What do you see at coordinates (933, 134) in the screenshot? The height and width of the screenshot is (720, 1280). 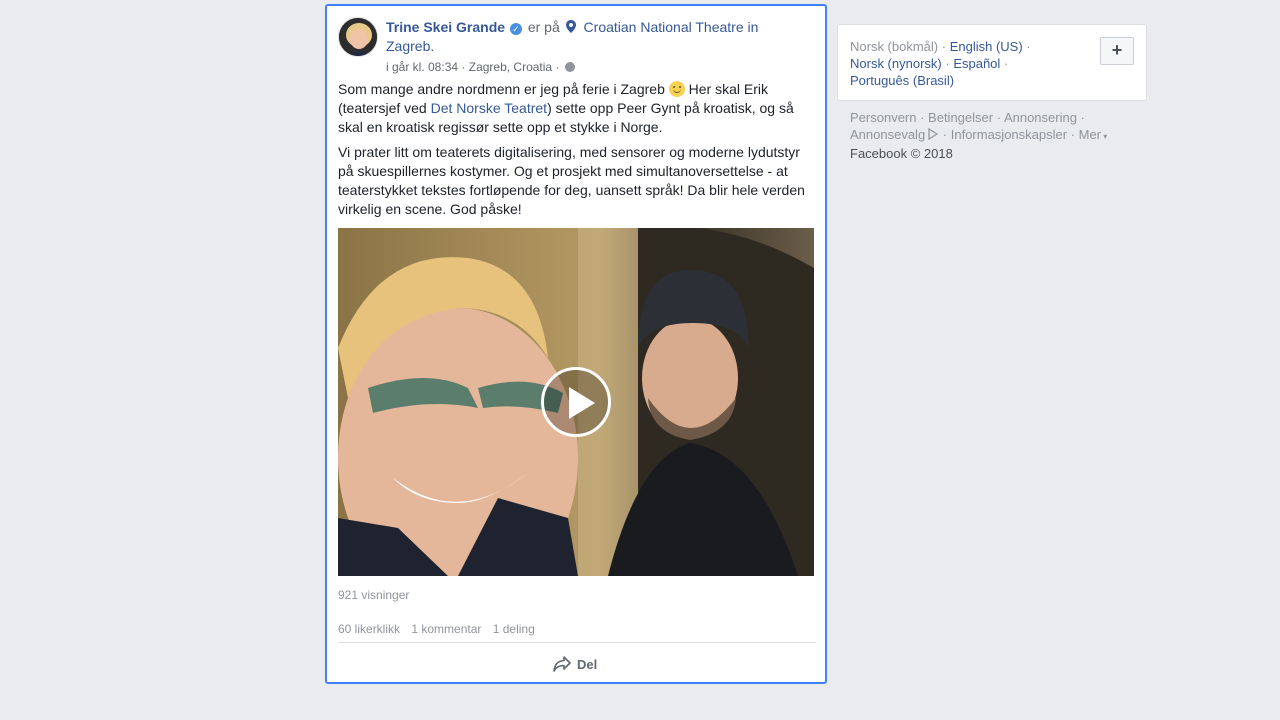 I see `adchoices-icon` at bounding box center [933, 134].